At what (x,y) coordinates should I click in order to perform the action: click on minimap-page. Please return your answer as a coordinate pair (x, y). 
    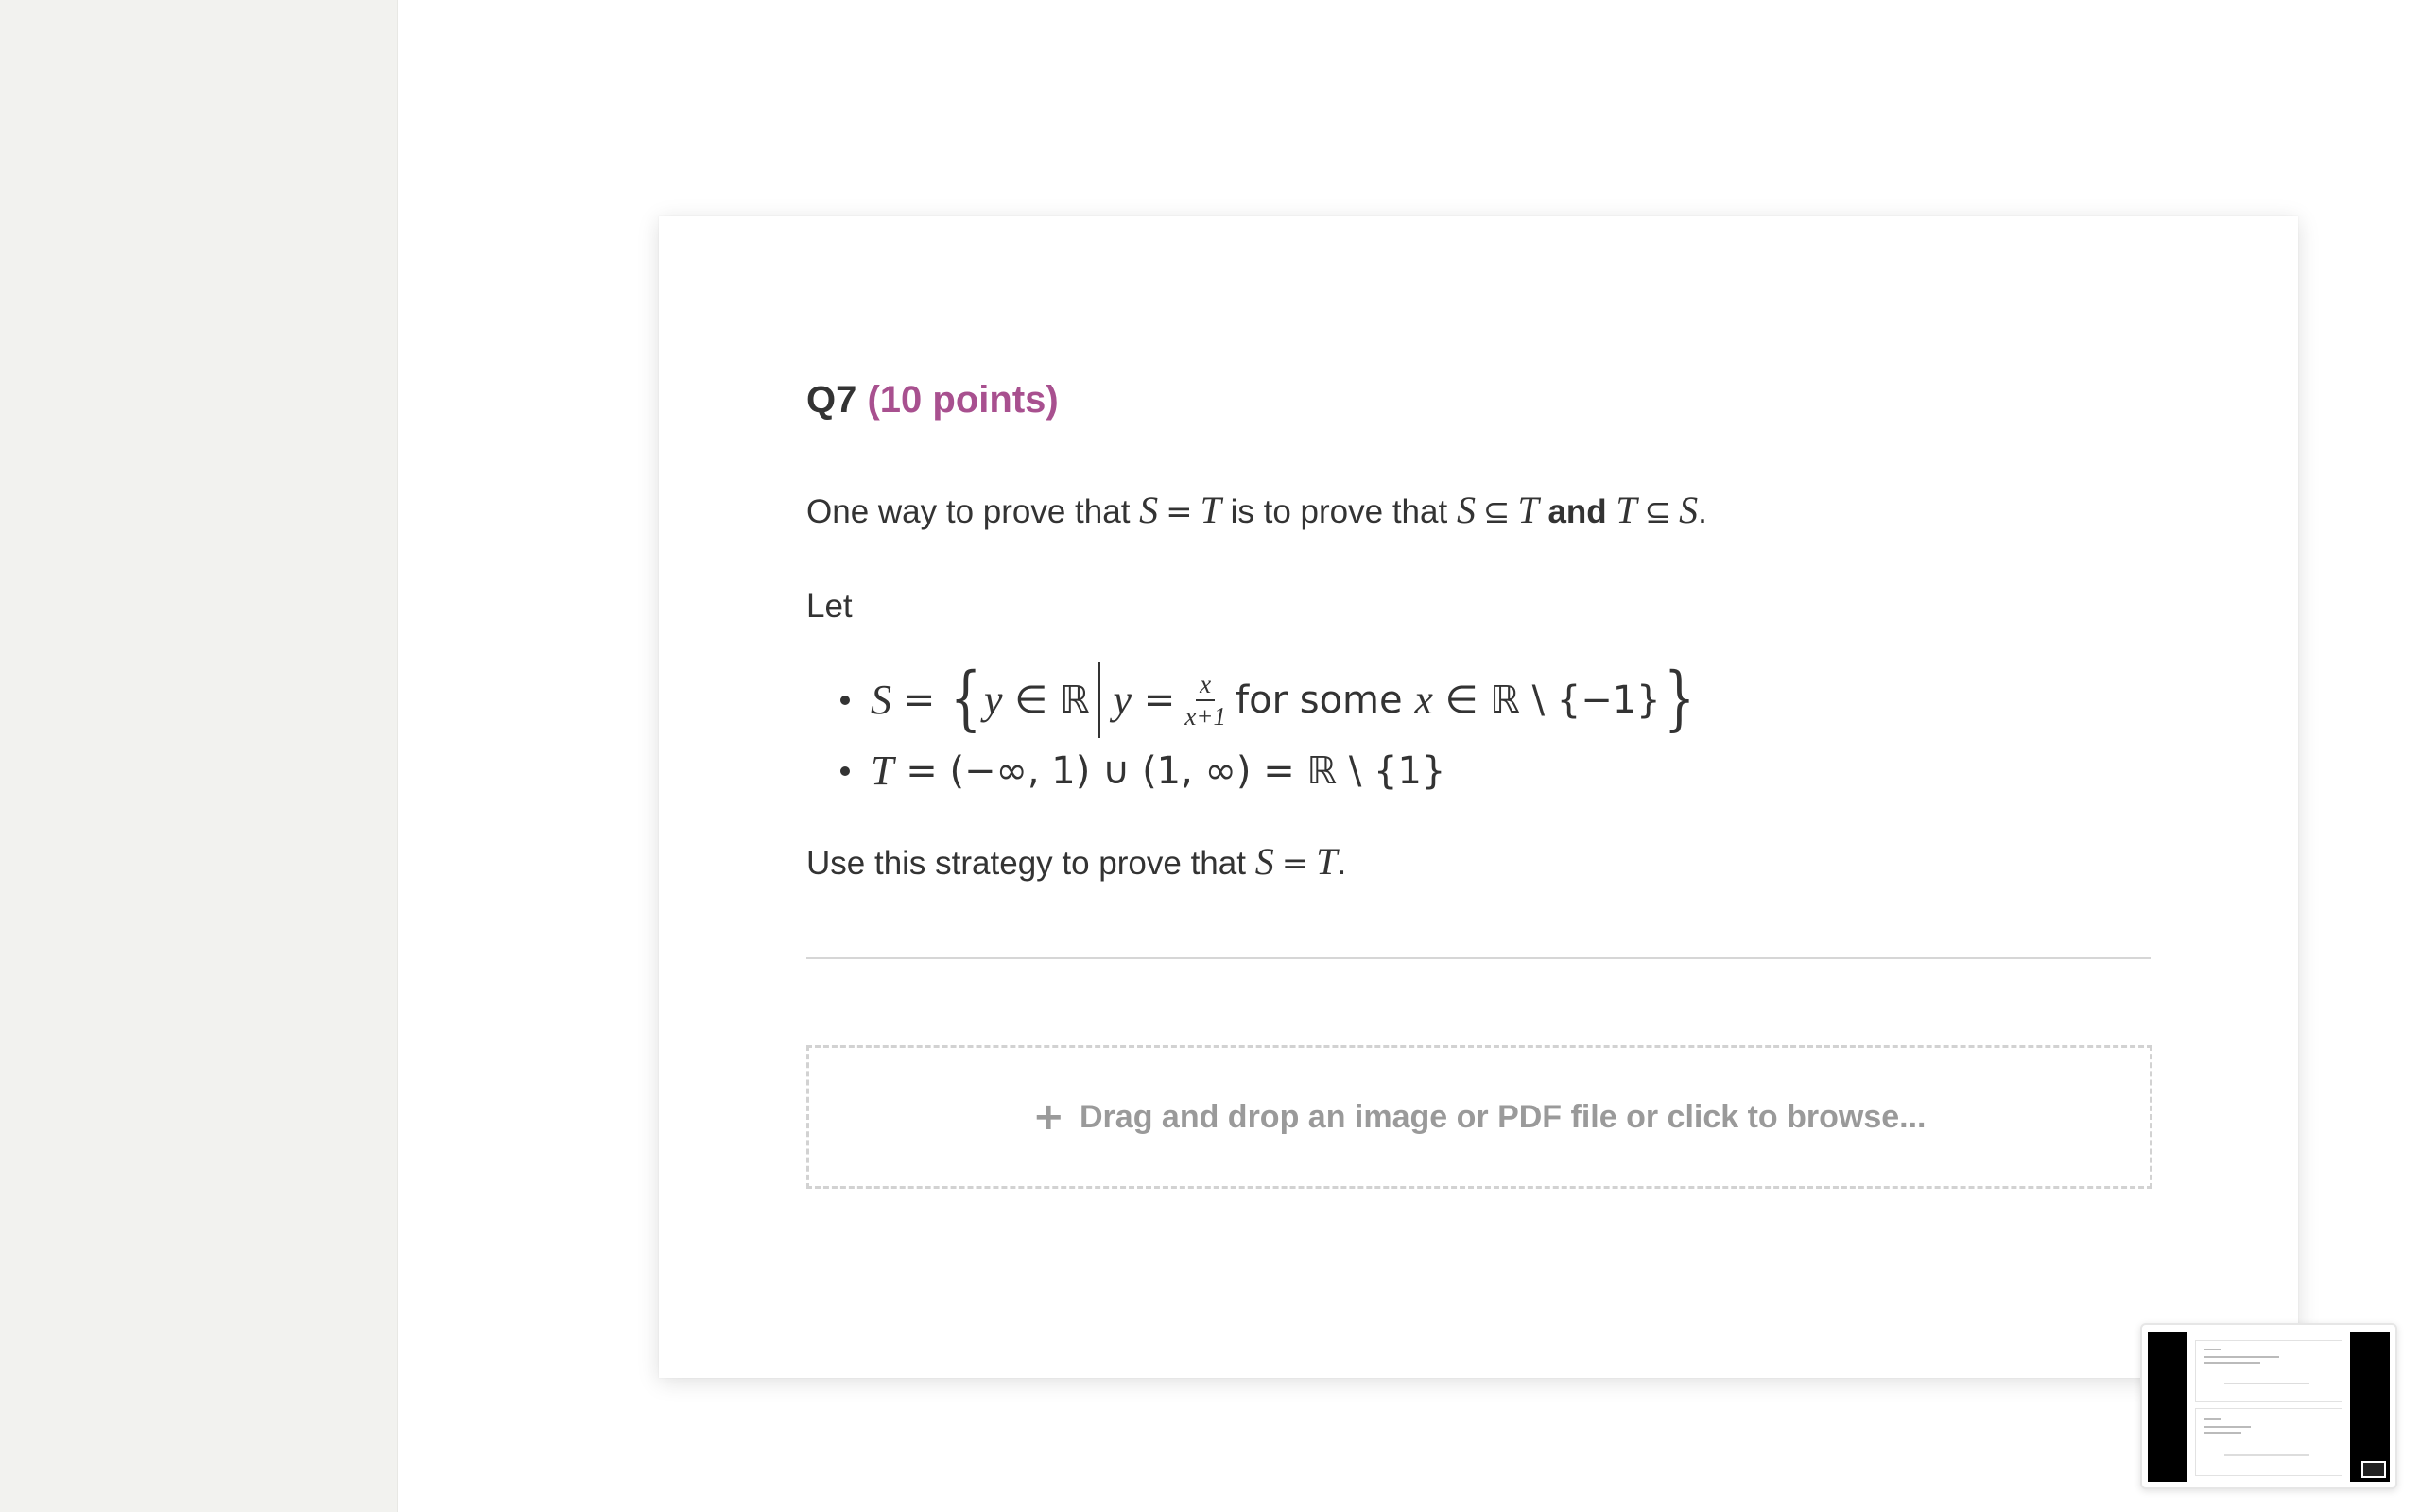
    Looking at the image, I should click on (2268, 1407).